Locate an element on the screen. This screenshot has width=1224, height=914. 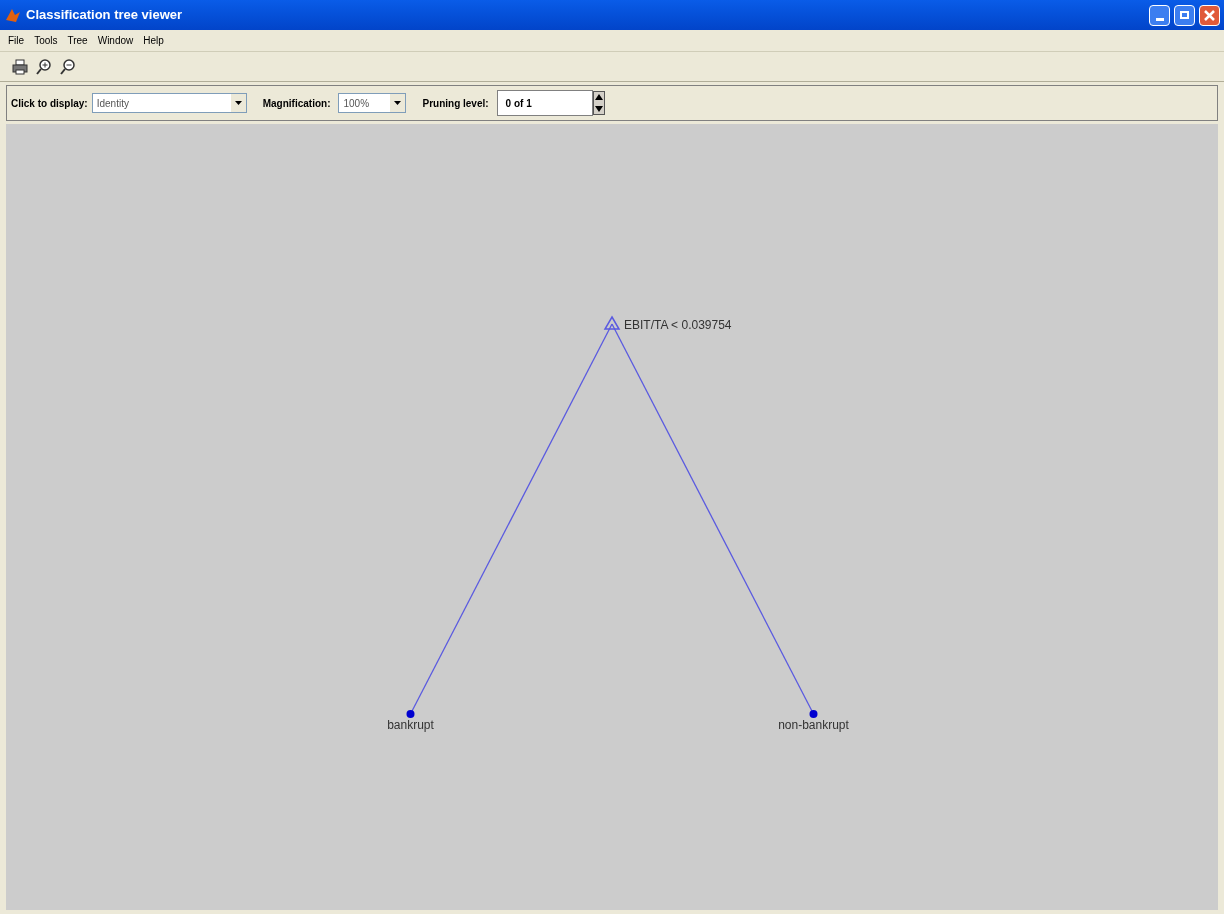
minimize-button is located at coordinates (1159, 15).